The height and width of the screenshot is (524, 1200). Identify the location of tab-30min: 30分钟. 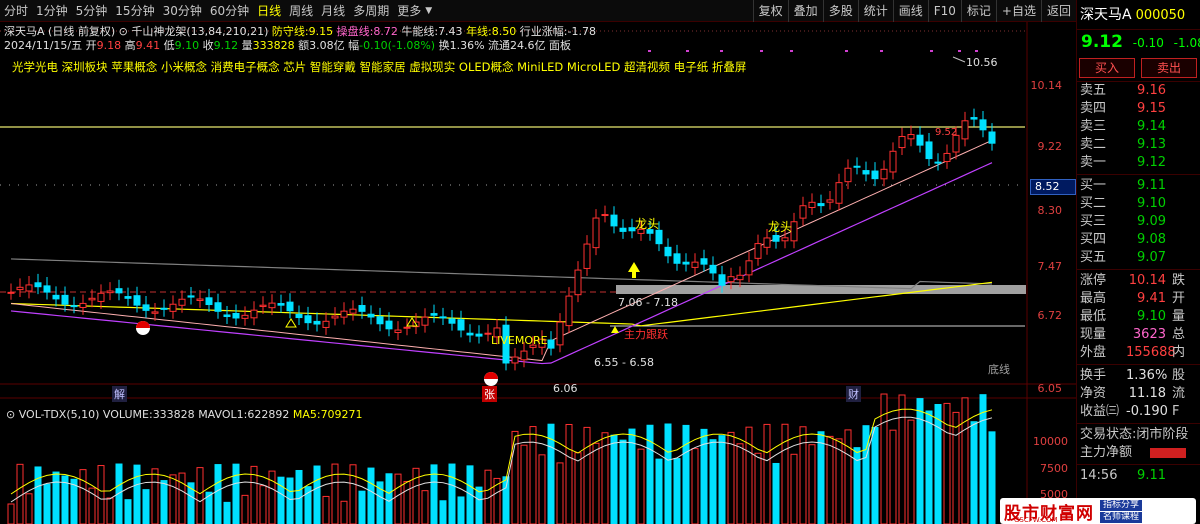
(182, 11).